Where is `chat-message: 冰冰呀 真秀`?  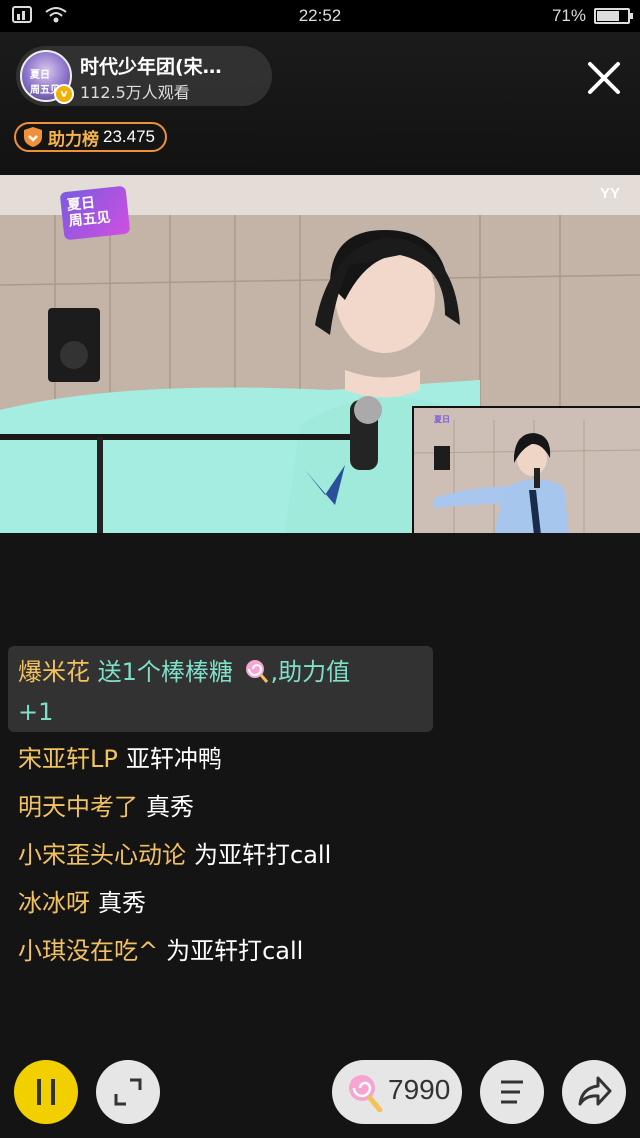 chat-message: 冰冰呀 真秀 is located at coordinates (82, 903).